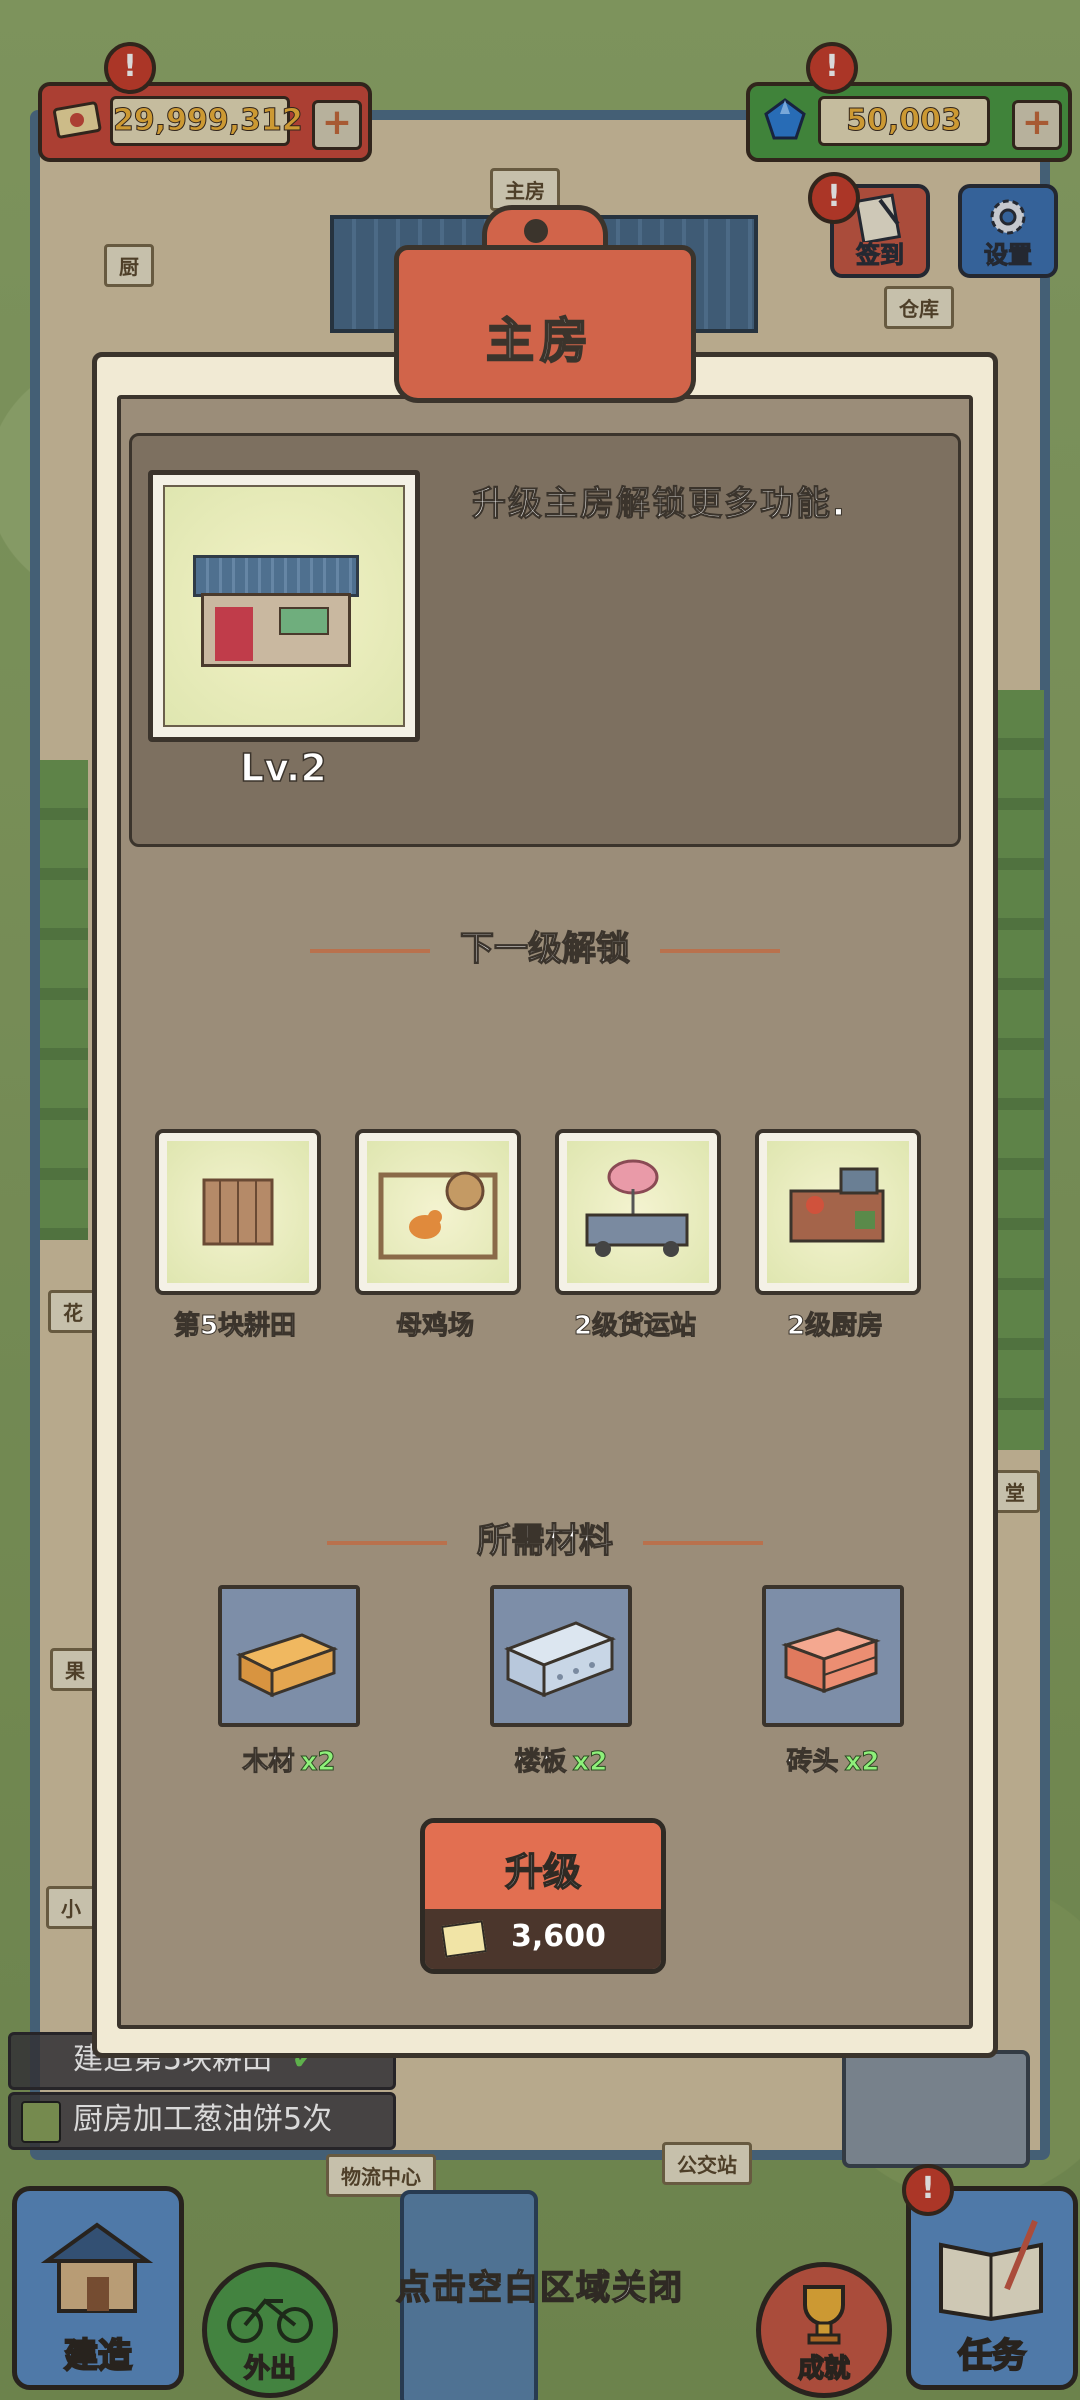 This screenshot has height=2400, width=1080. What do you see at coordinates (434, 1326) in the screenshot?
I see `unlock-name: 母鸡场` at bounding box center [434, 1326].